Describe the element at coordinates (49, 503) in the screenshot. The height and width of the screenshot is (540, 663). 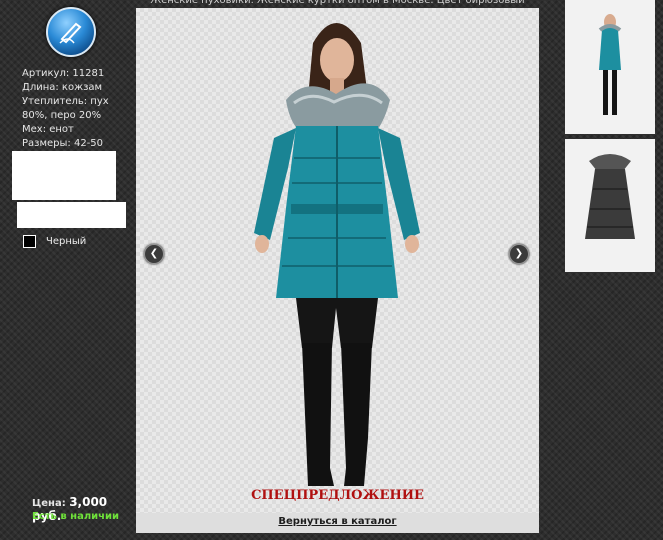
I see `price-label: Цена:` at that location.